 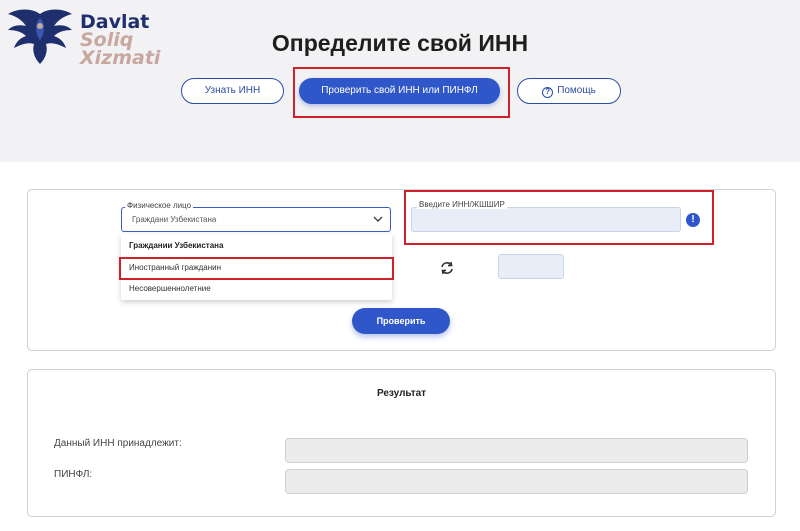 I want to click on highlight-inn-input, so click(x=559, y=217).